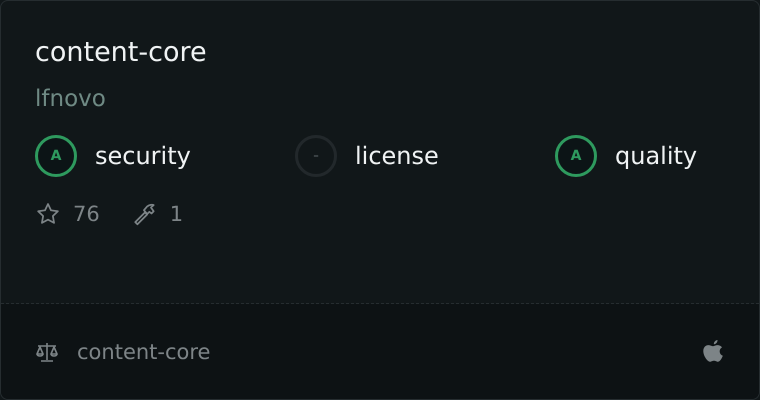  I want to click on scale-icon, so click(47, 351).